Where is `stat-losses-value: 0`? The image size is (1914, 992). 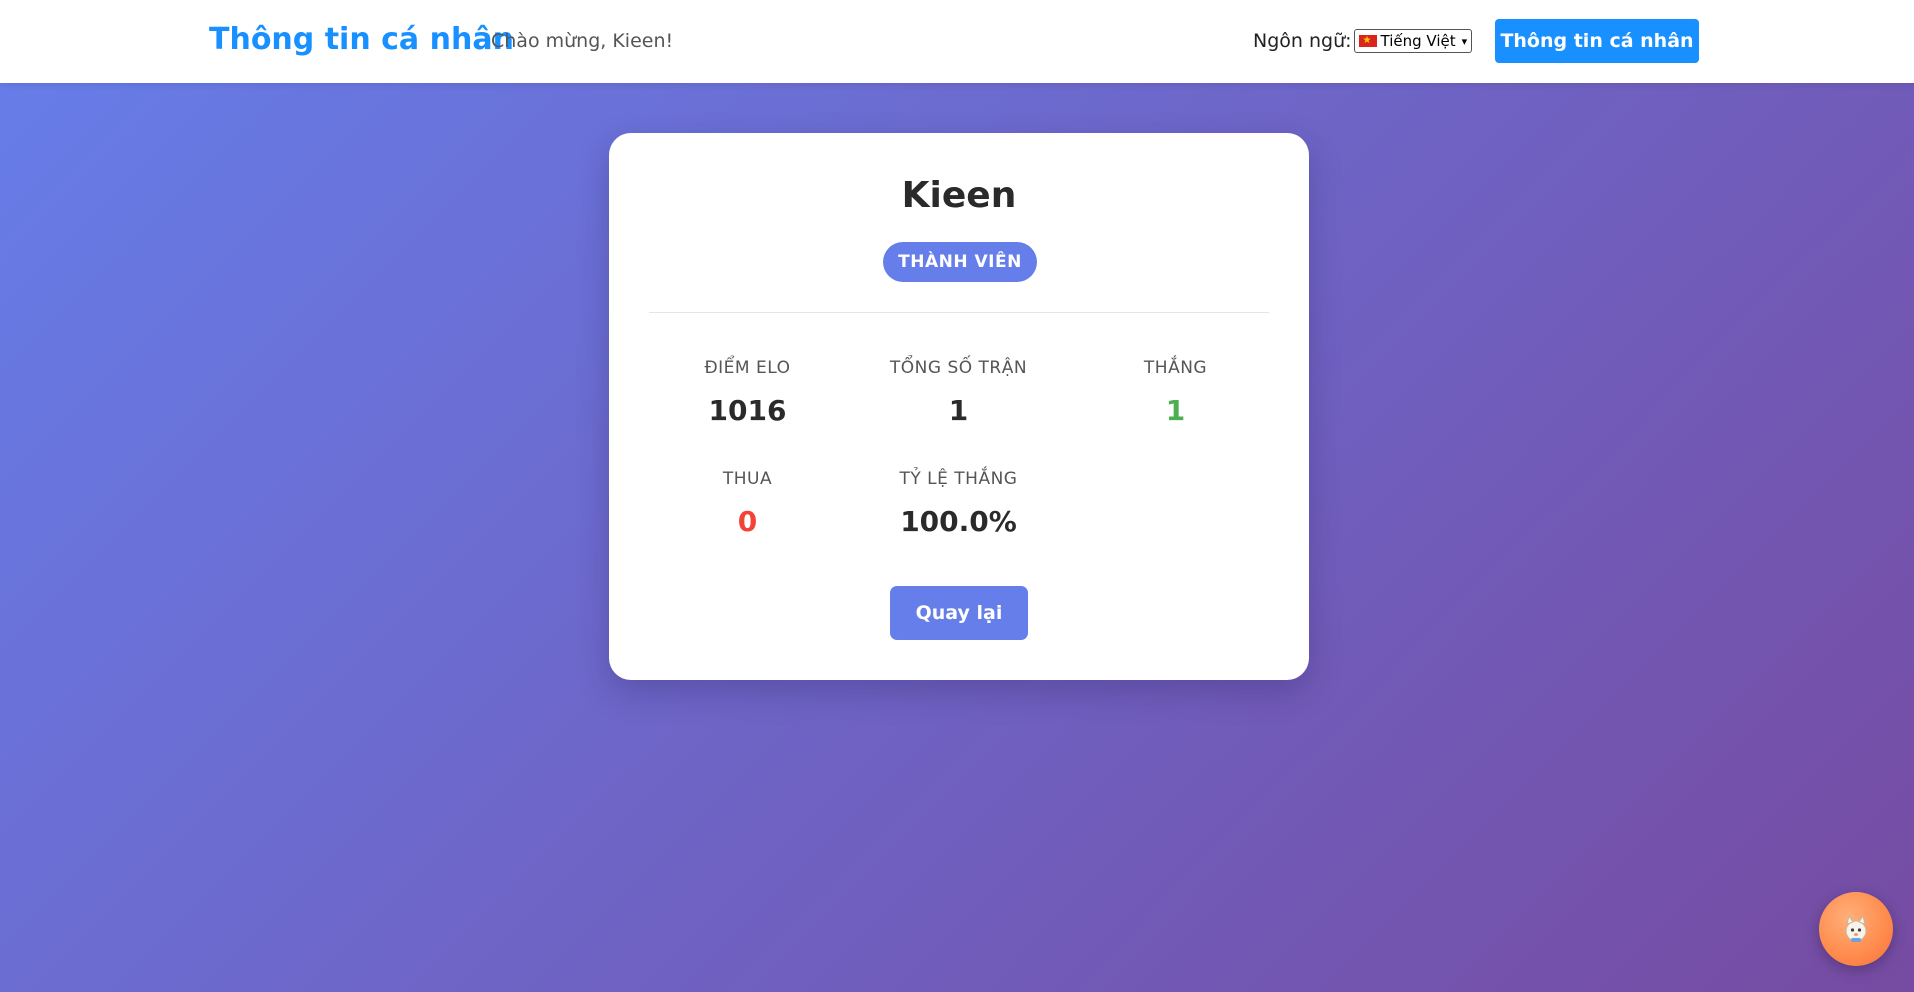
stat-losses-value: 0 is located at coordinates (747, 521).